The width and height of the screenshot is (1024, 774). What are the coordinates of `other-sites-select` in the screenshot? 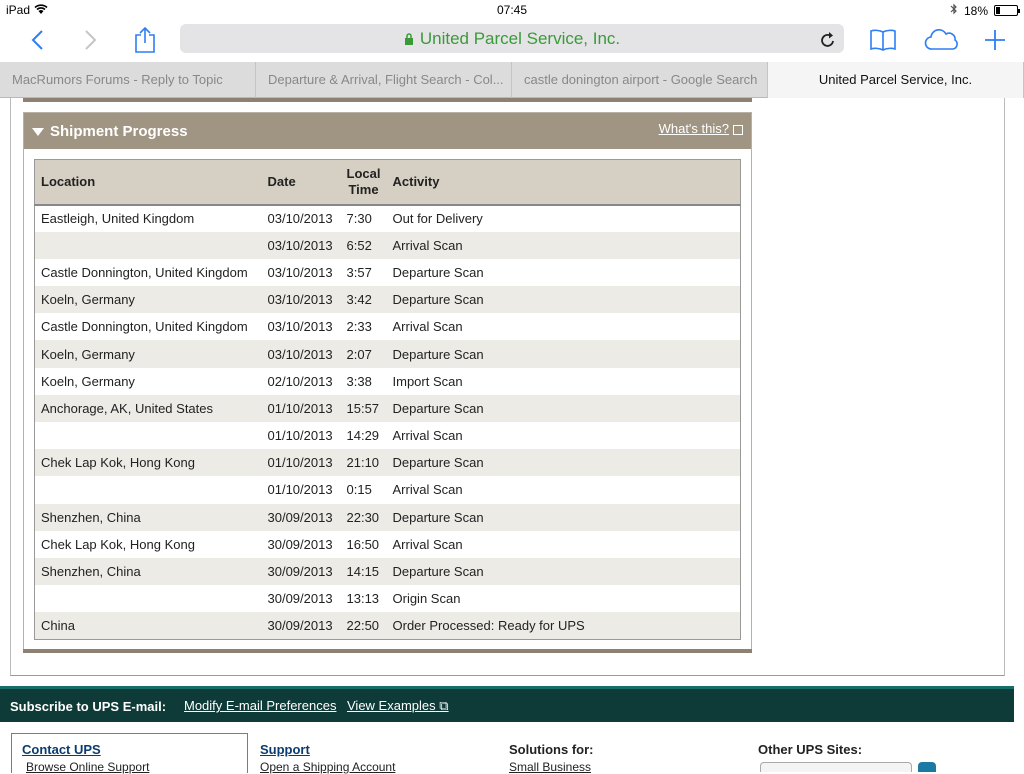 It's located at (836, 767).